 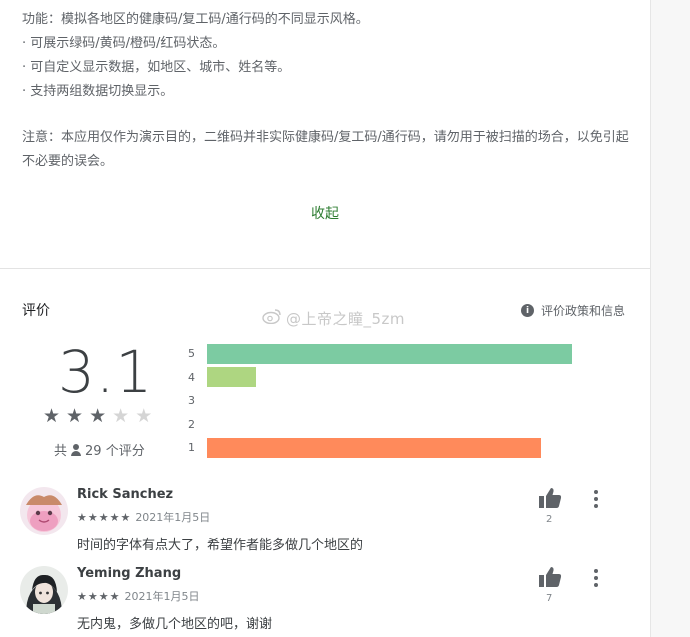 What do you see at coordinates (175, 624) in the screenshot?
I see `review-text: 无内鬼，多做几个地区的吧，谢谢` at bounding box center [175, 624].